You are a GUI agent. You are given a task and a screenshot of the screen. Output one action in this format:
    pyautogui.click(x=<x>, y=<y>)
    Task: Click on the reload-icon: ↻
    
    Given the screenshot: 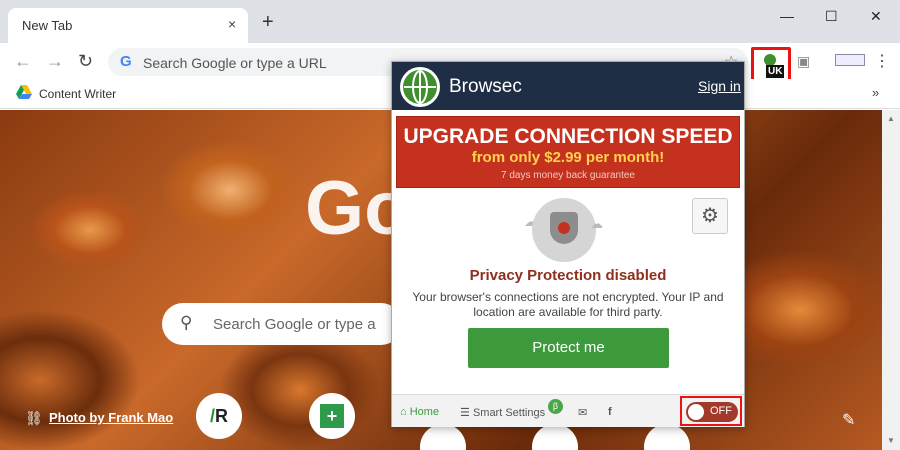 What is the action you would take?
    pyautogui.click(x=85, y=61)
    